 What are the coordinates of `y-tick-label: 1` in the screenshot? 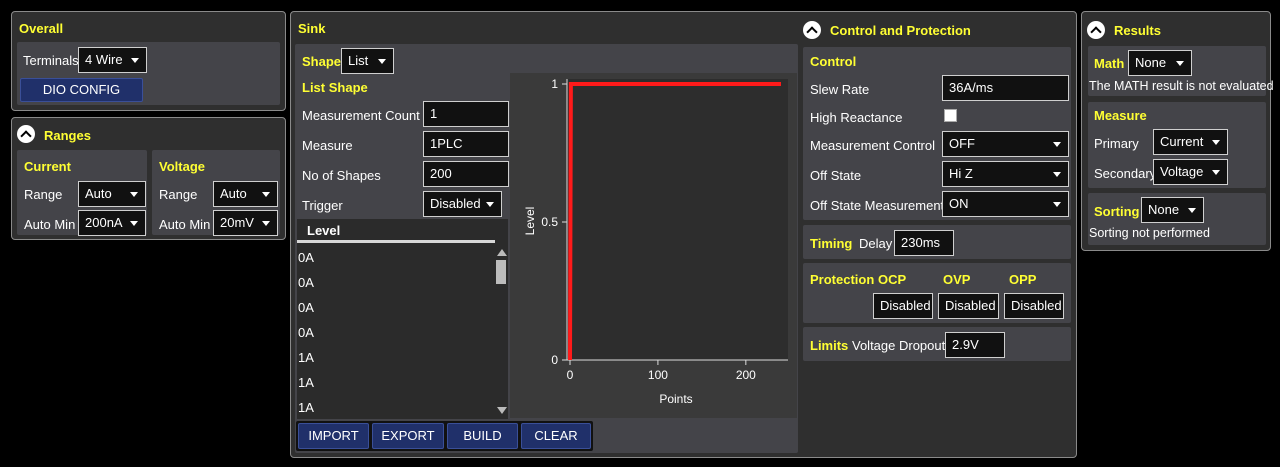 It's located at (554, 84).